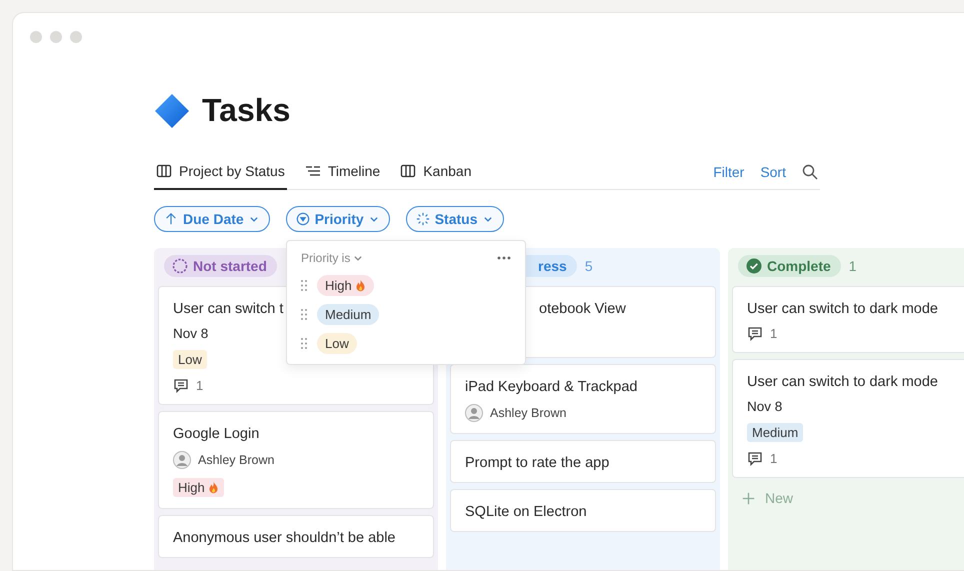 Image resolution: width=964 pixels, height=571 pixels. I want to click on priority-tag: Low, so click(190, 359).